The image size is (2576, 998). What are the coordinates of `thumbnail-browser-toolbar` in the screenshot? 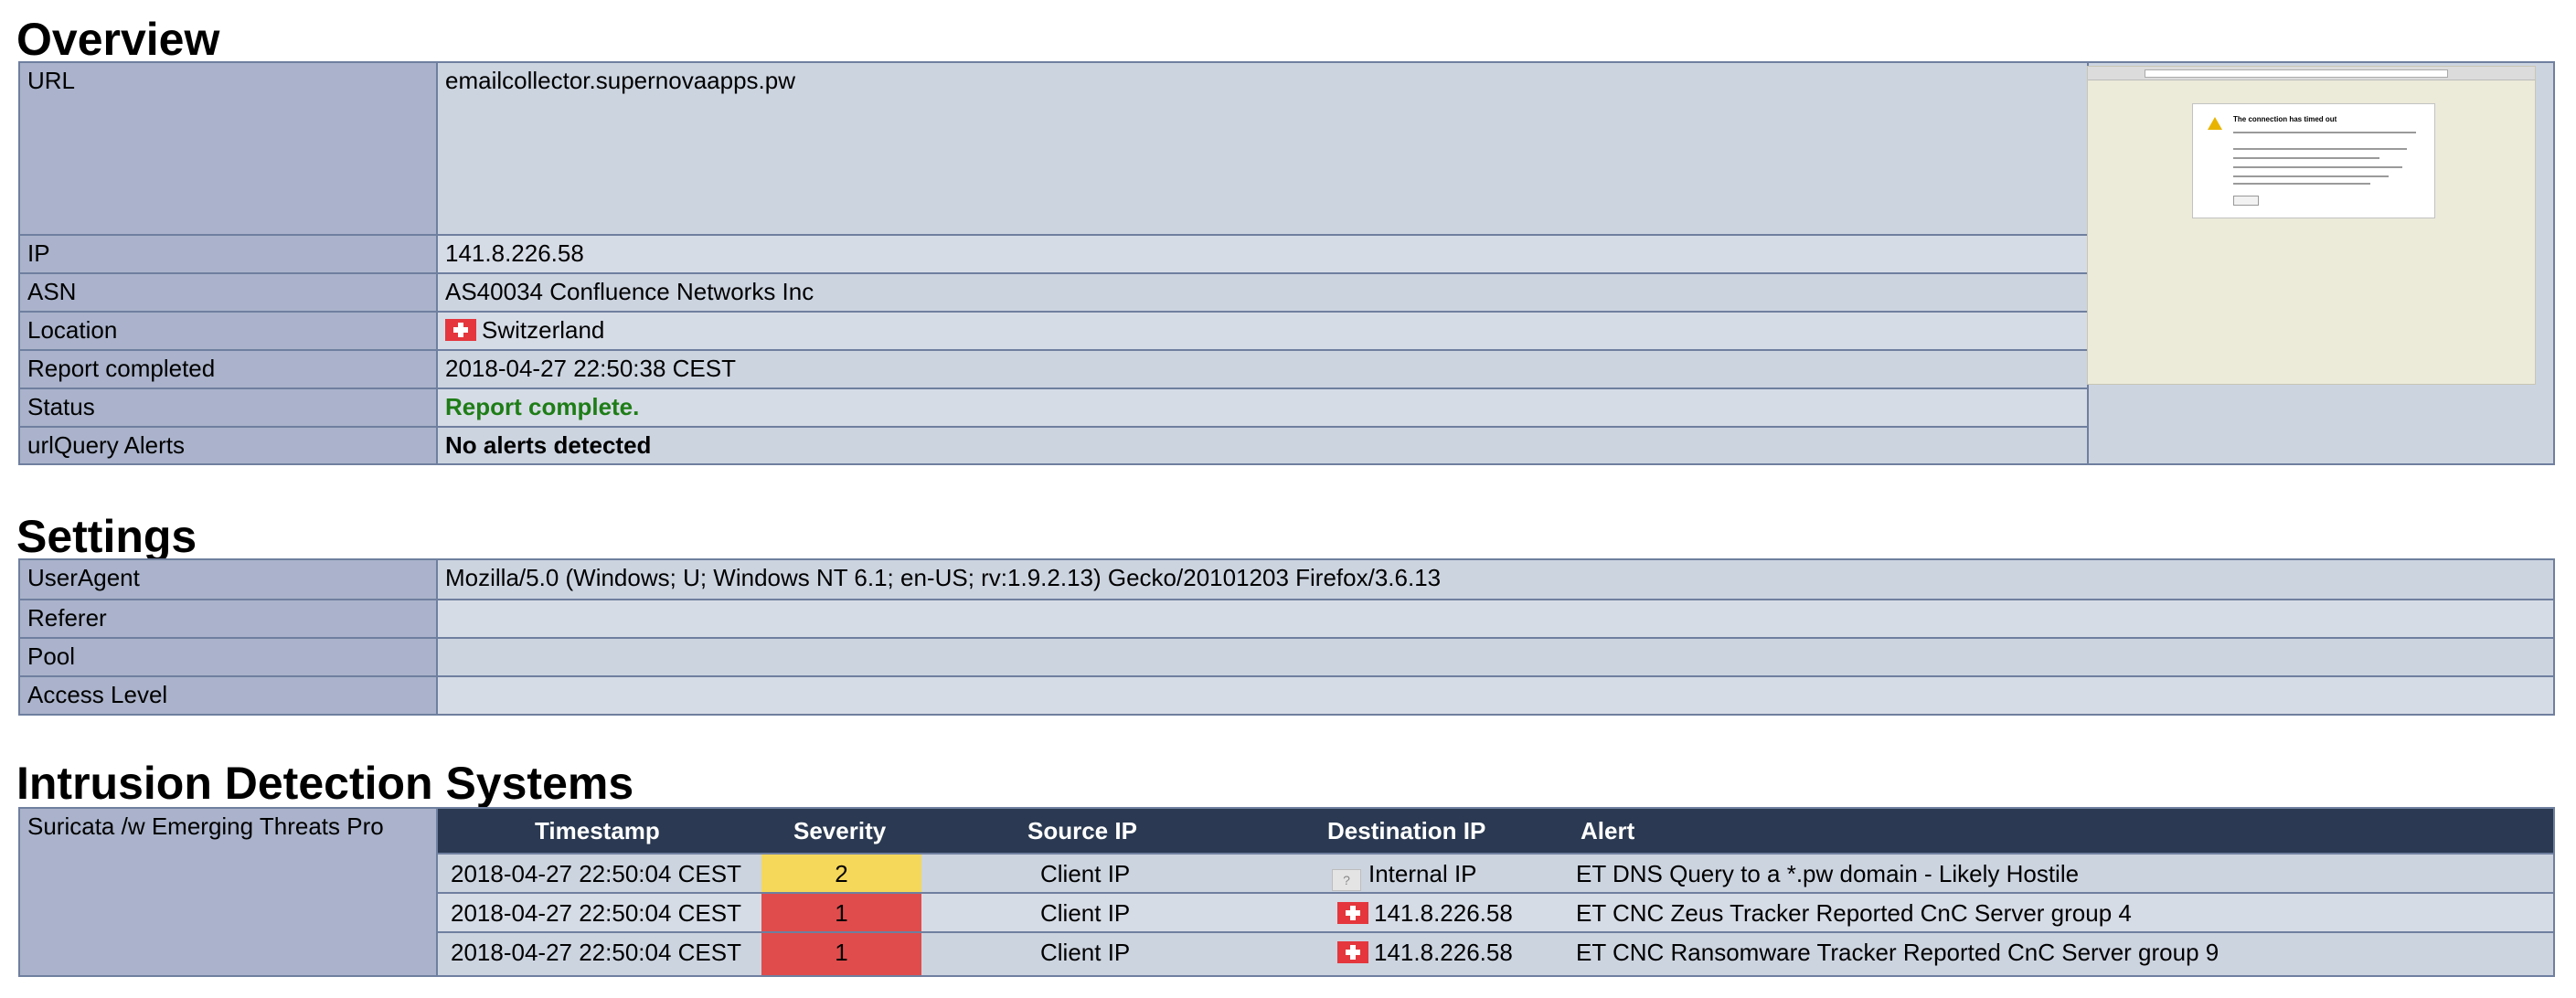 It's located at (2311, 73).